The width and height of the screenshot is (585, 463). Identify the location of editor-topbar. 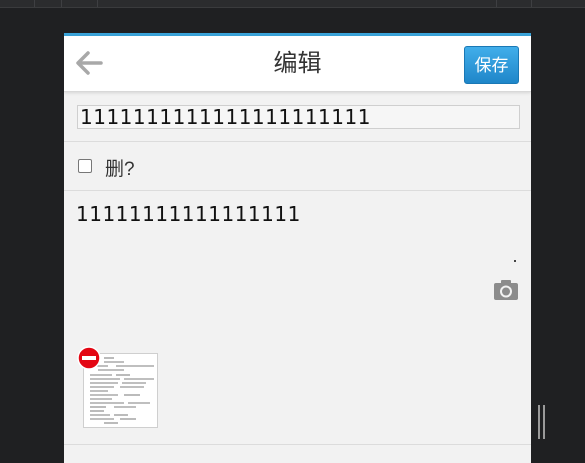
(292, 4).